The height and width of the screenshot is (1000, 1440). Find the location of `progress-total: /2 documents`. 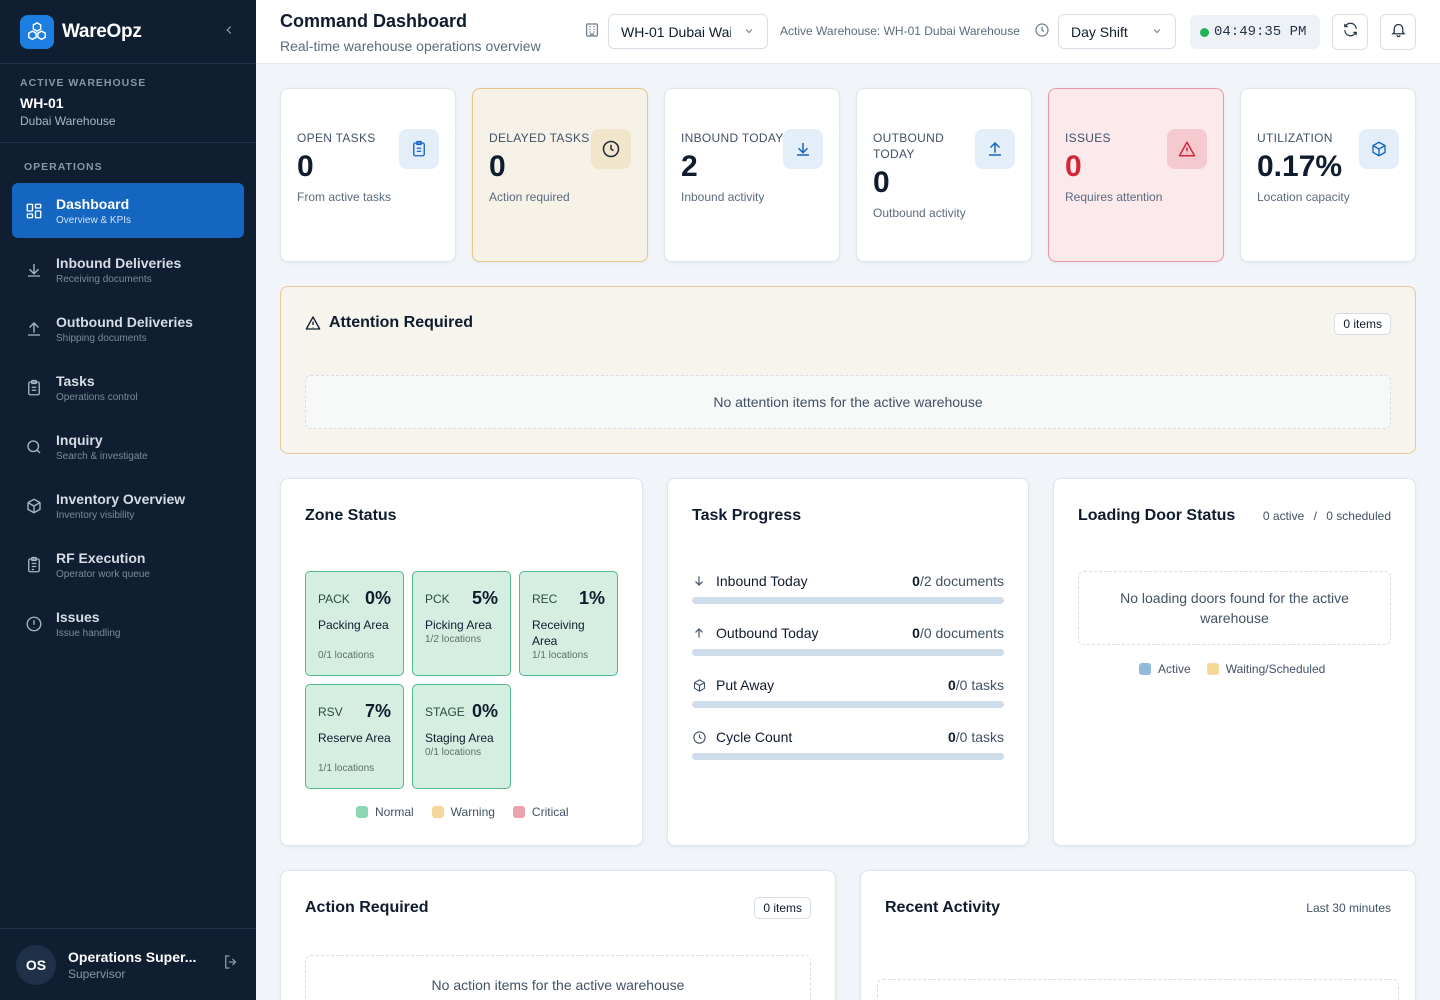

progress-total: /2 documents is located at coordinates (961, 581).